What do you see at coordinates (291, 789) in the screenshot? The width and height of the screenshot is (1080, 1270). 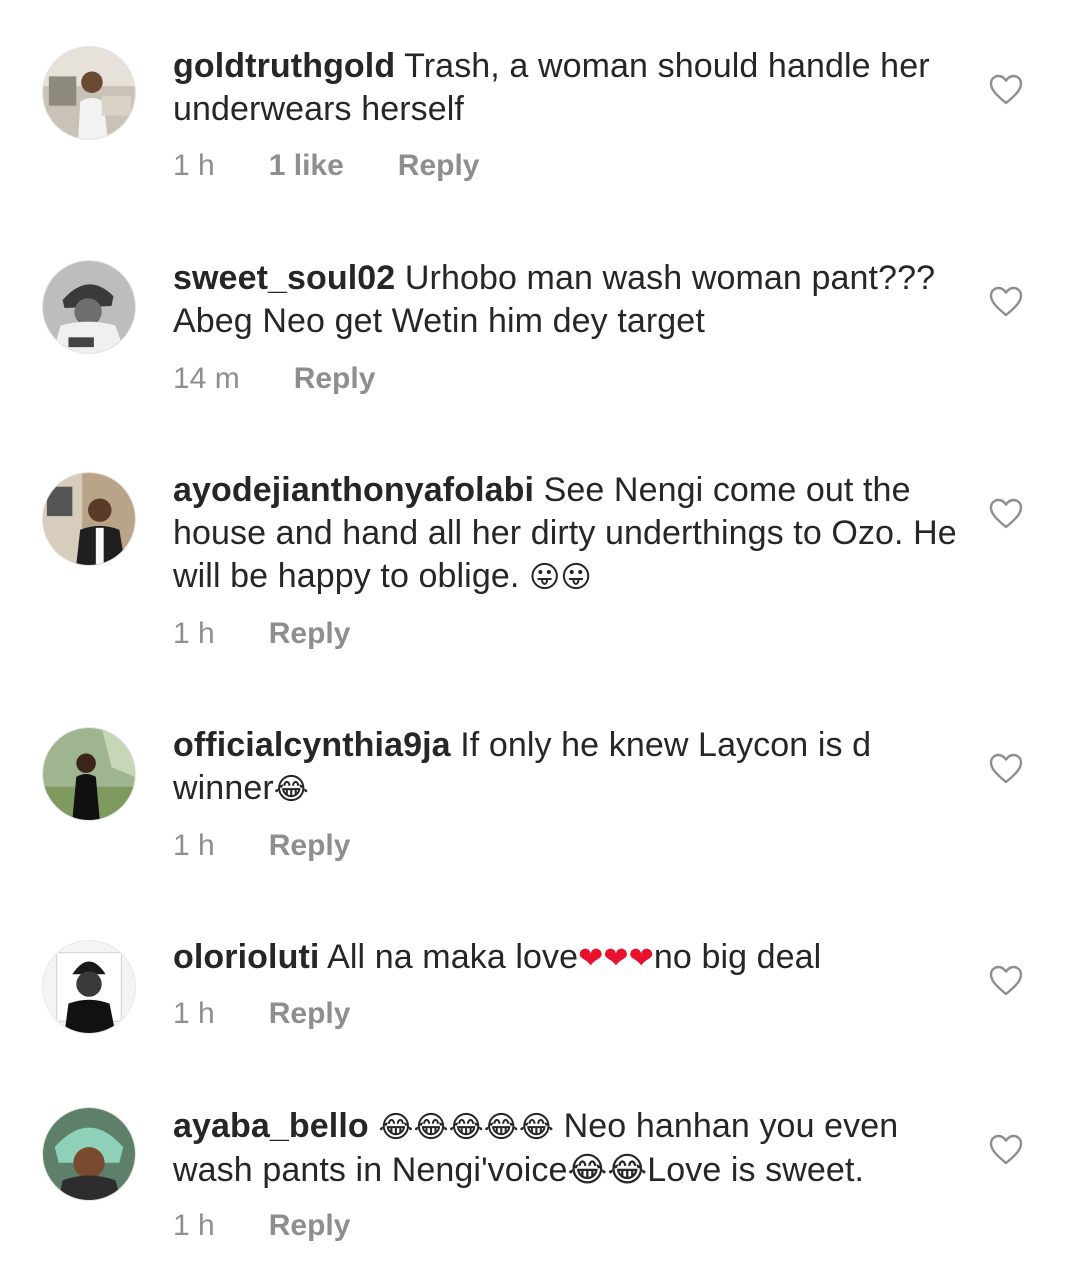 I see `comment-emoji: 😂` at bounding box center [291, 789].